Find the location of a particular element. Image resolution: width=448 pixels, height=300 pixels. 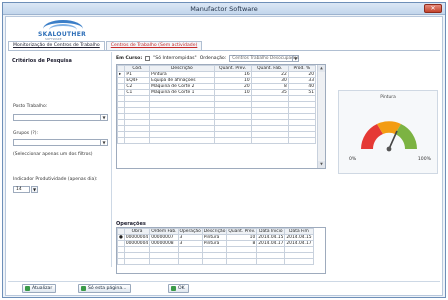

ordenacao-label: Ordenação: is located at coordinates (213, 58).